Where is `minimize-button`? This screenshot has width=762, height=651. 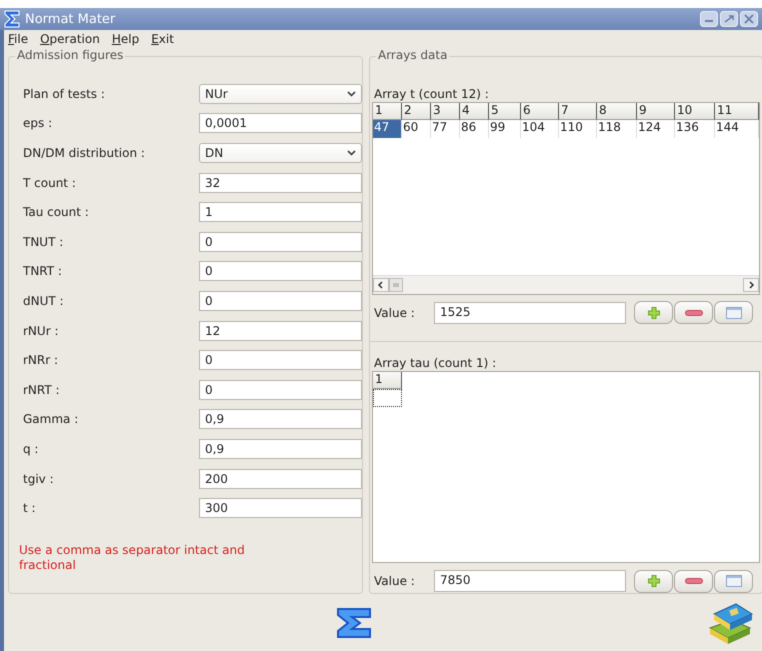 minimize-button is located at coordinates (709, 19).